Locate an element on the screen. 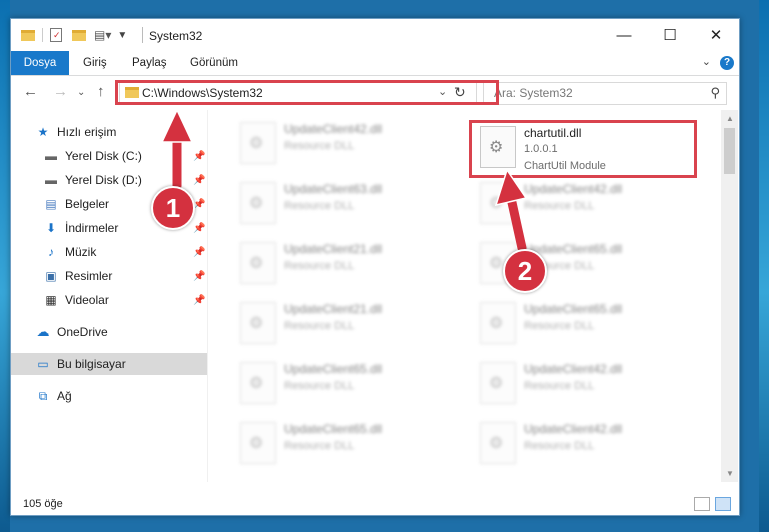 This screenshot has height=532, width=769. expand-ribbon-icon: ⌄ is located at coordinates (706, 61).